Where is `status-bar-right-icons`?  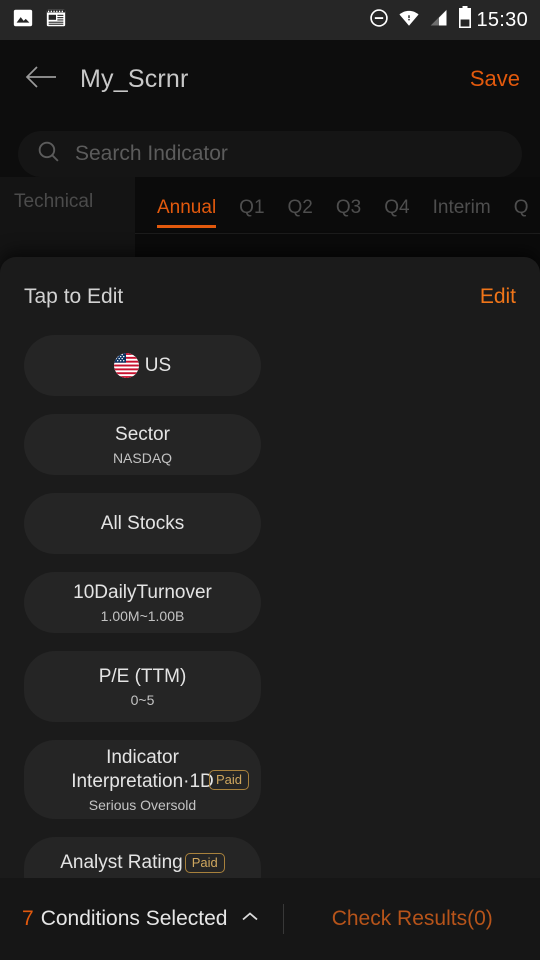 status-bar-right-icons is located at coordinates (420, 20).